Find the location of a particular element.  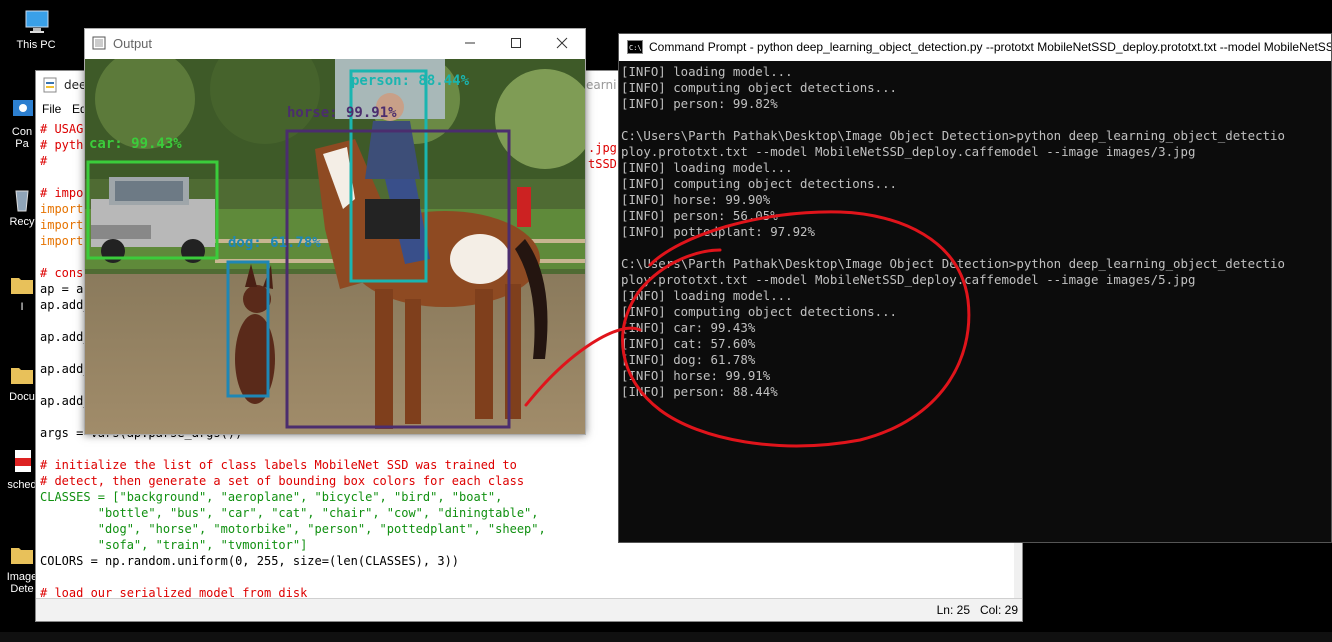

menu-file: File is located at coordinates (51, 109).